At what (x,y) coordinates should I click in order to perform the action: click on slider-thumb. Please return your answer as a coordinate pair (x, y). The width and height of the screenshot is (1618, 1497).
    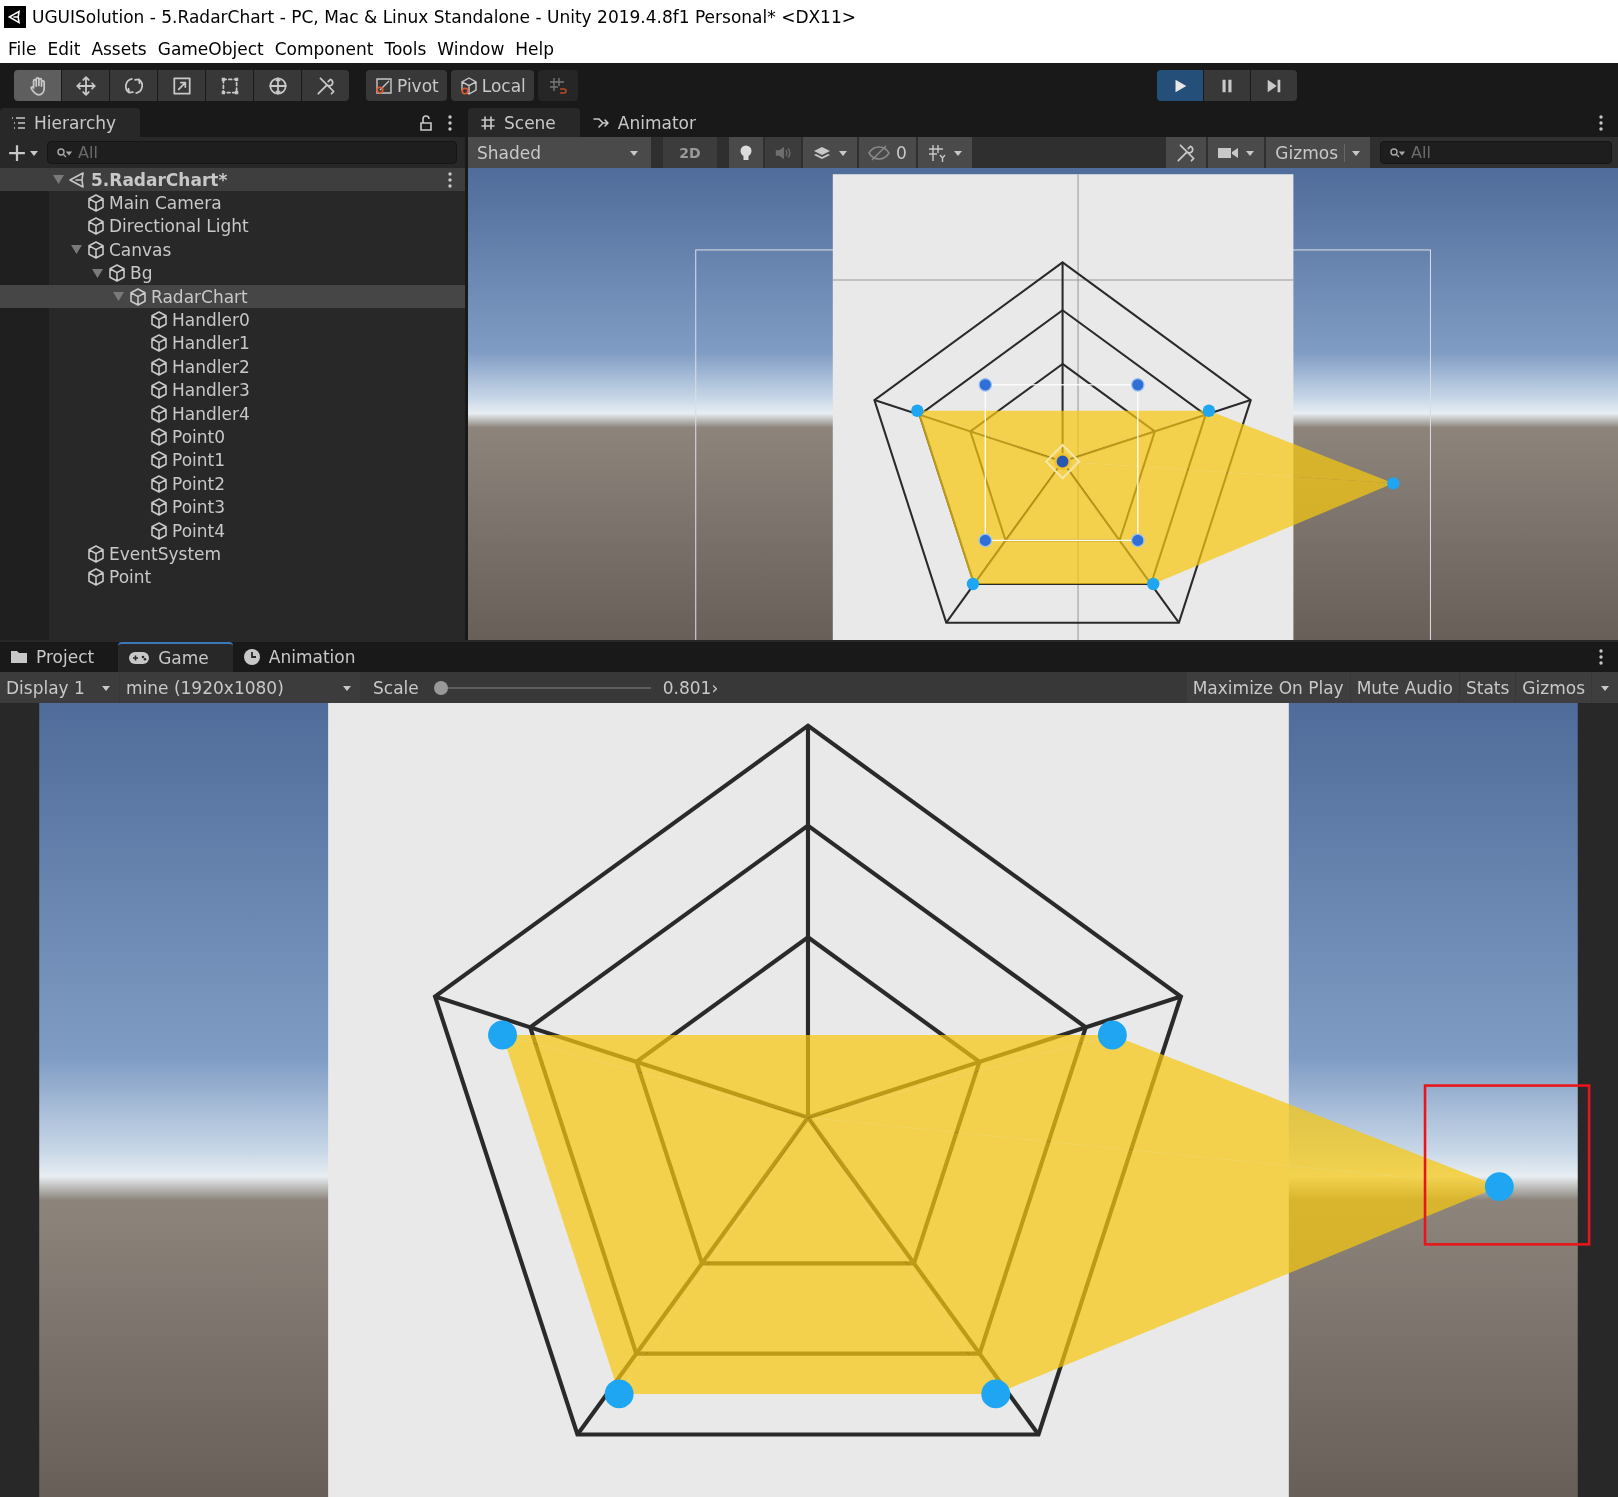
    Looking at the image, I should click on (440, 687).